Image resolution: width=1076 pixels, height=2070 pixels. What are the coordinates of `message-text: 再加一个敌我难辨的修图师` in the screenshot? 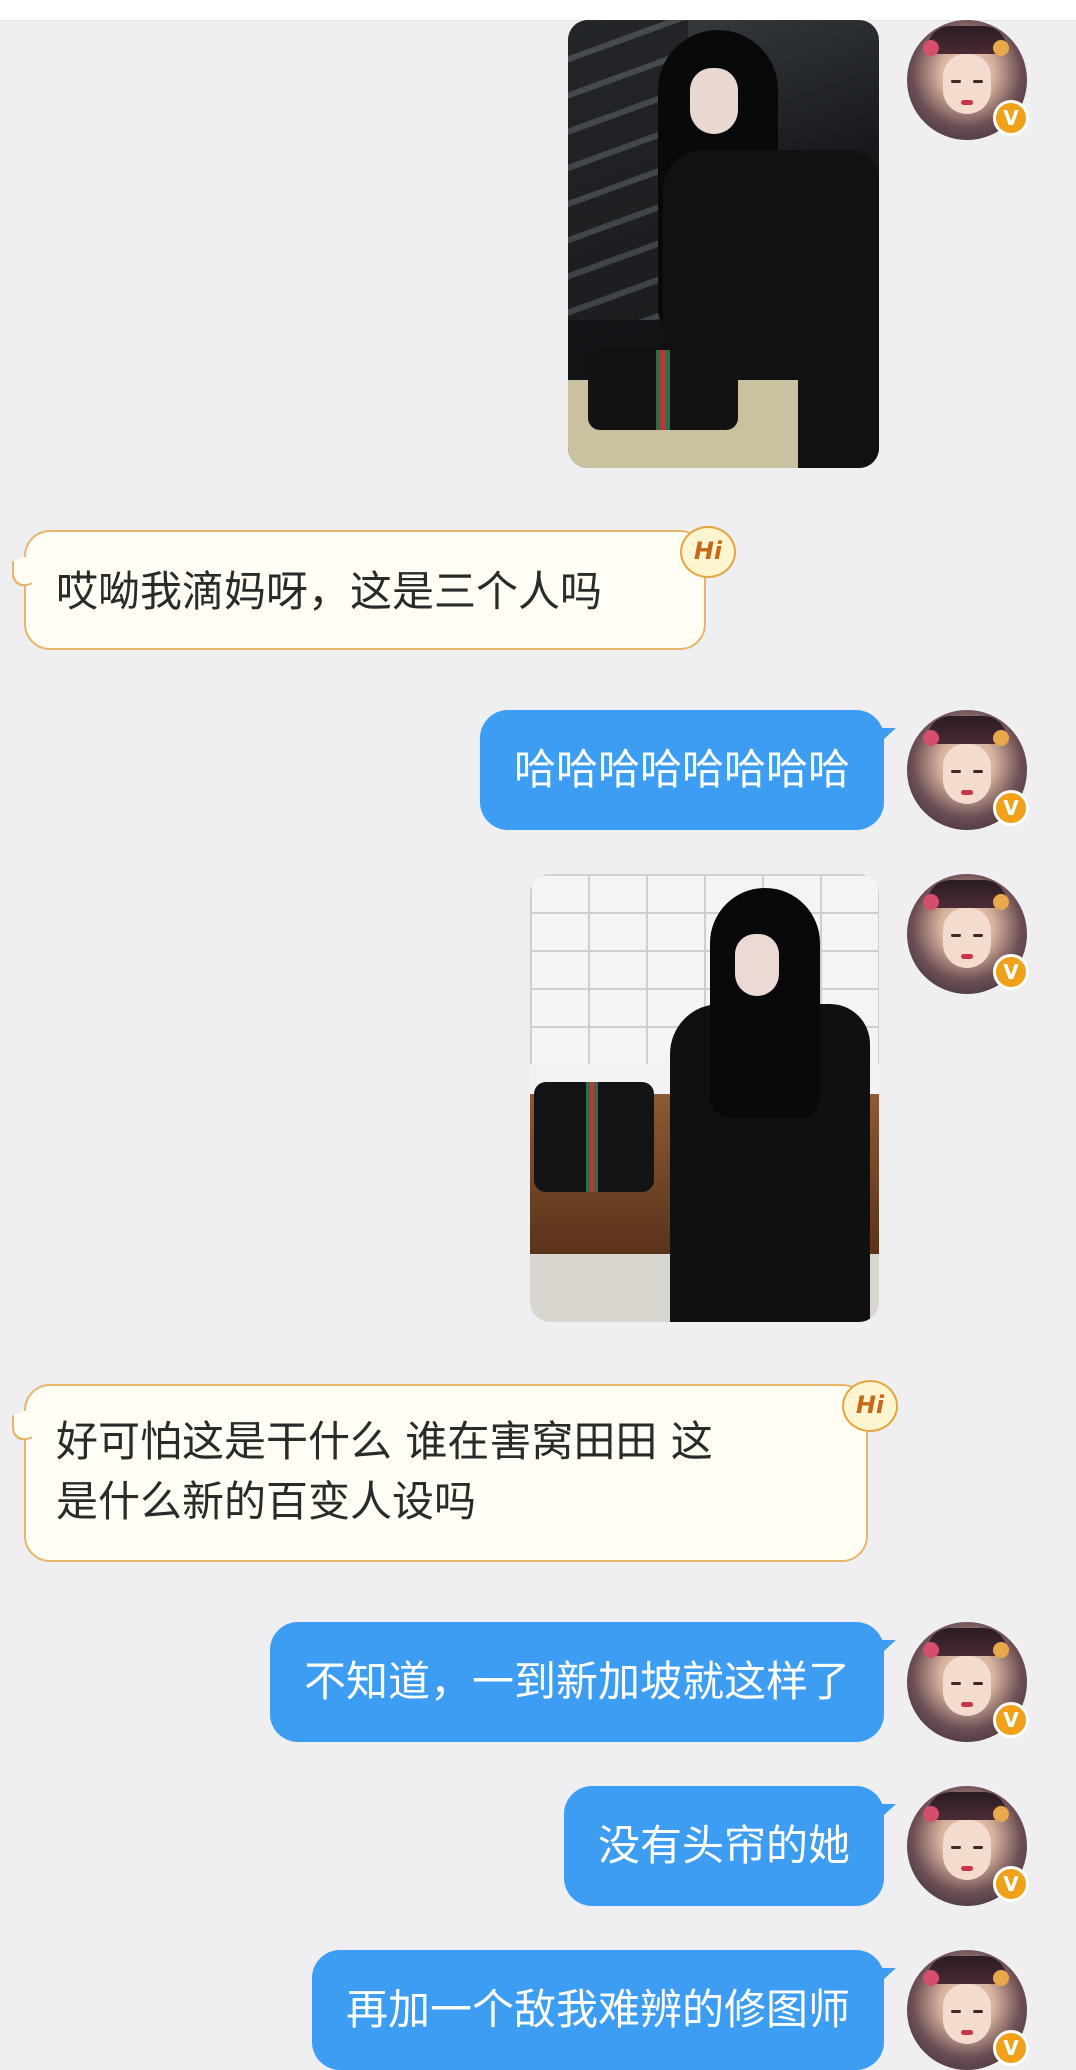 It's located at (597, 2009).